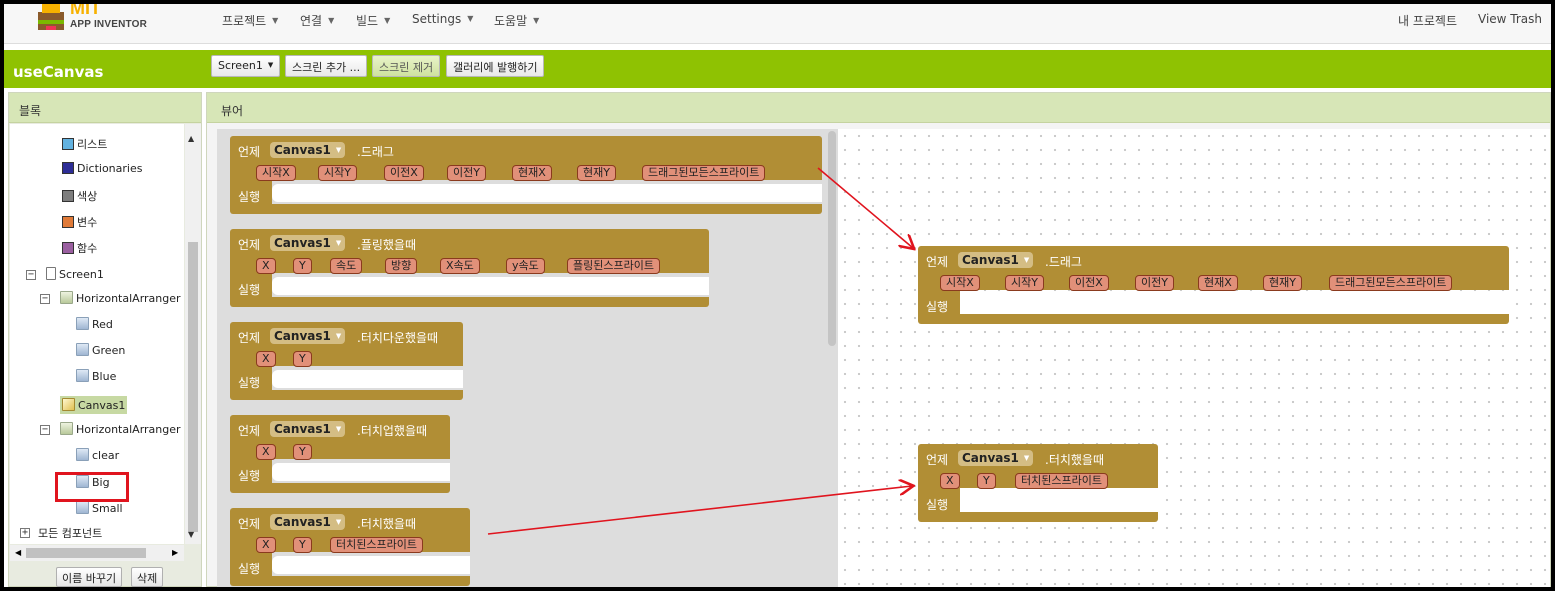 This screenshot has height=591, width=1555. I want to click on arrow-touched, so click(699, 510).